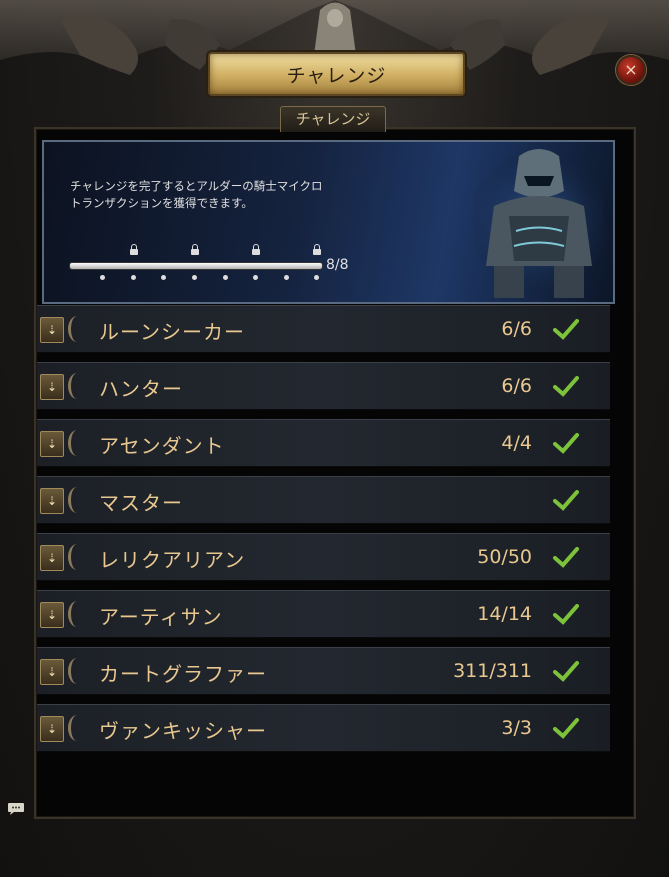 Image resolution: width=669 pixels, height=877 pixels. I want to click on challenge-name: アーティサン, so click(161, 617).